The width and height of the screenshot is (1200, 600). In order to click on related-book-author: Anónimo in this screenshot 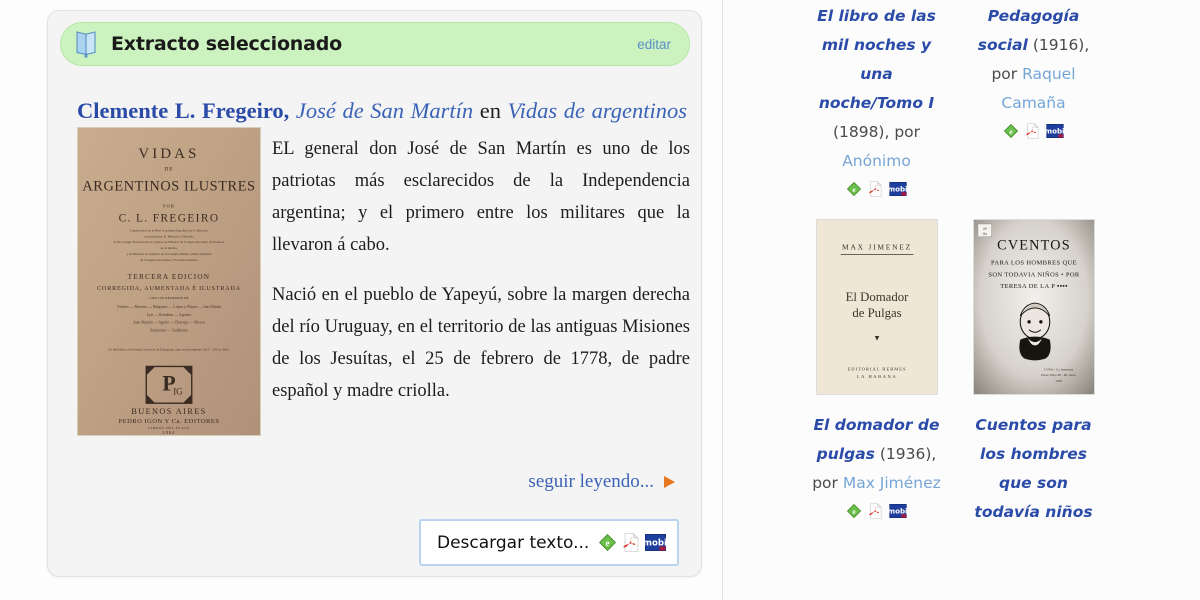, I will do `click(876, 161)`.